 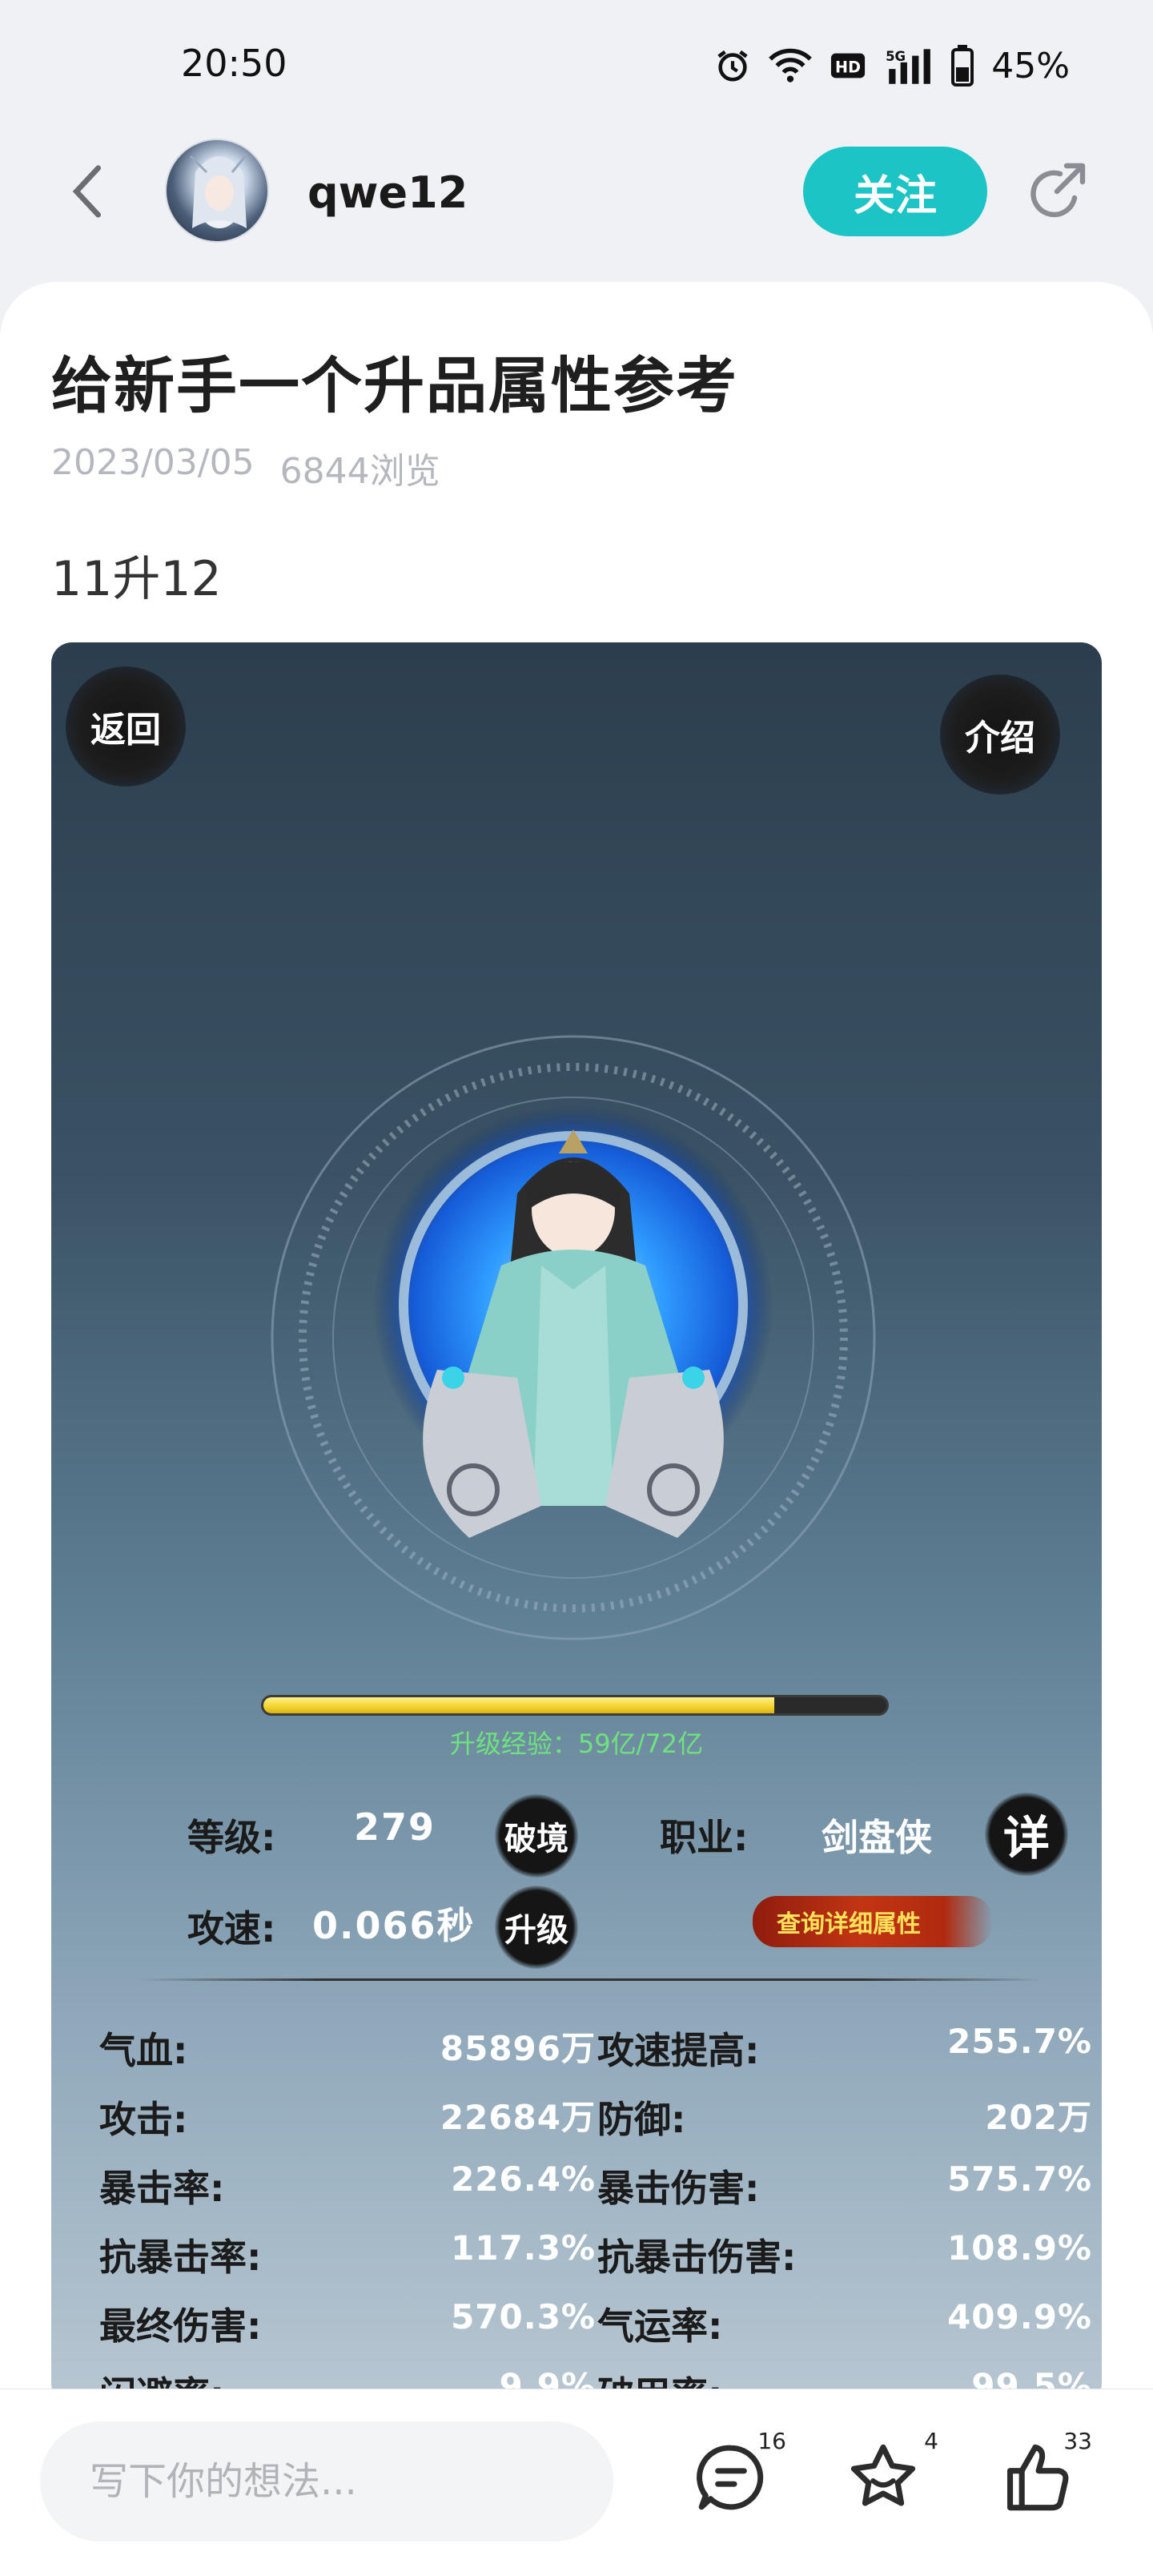 I want to click on attribute-value: 255.7%, so click(x=1020, y=2042).